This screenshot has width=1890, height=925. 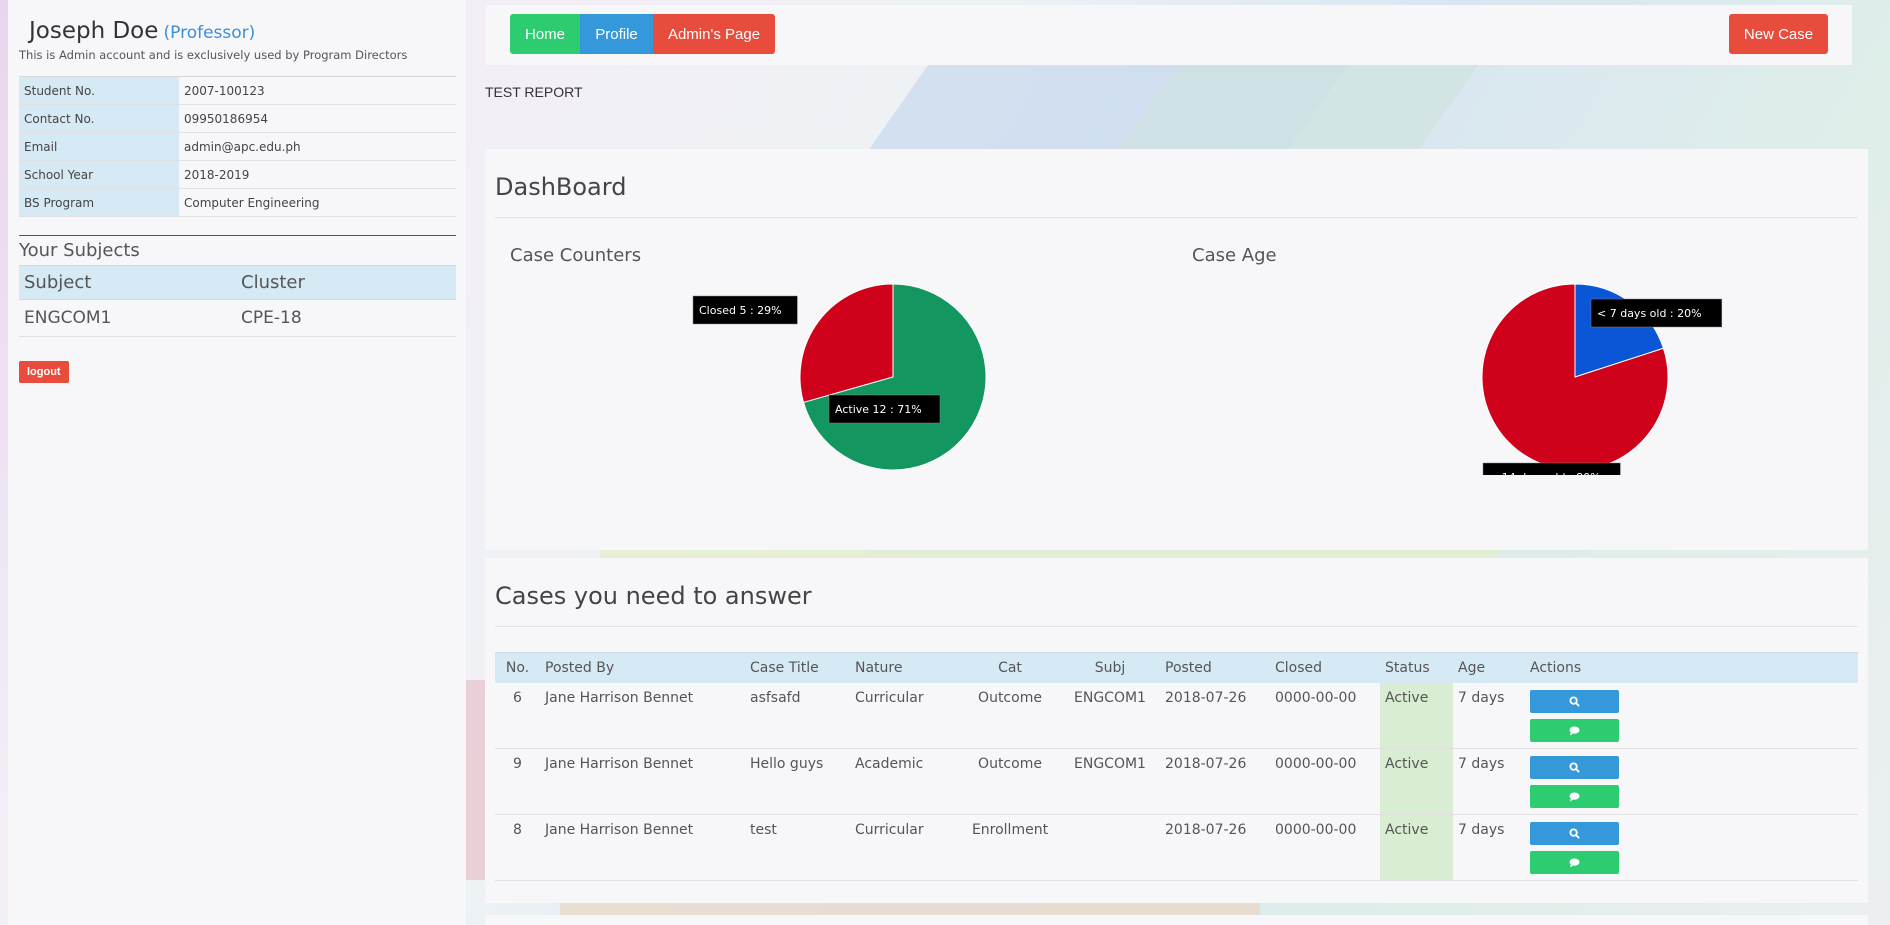 I want to click on user-heading: Joseph Doe (Professor), so click(x=237, y=31).